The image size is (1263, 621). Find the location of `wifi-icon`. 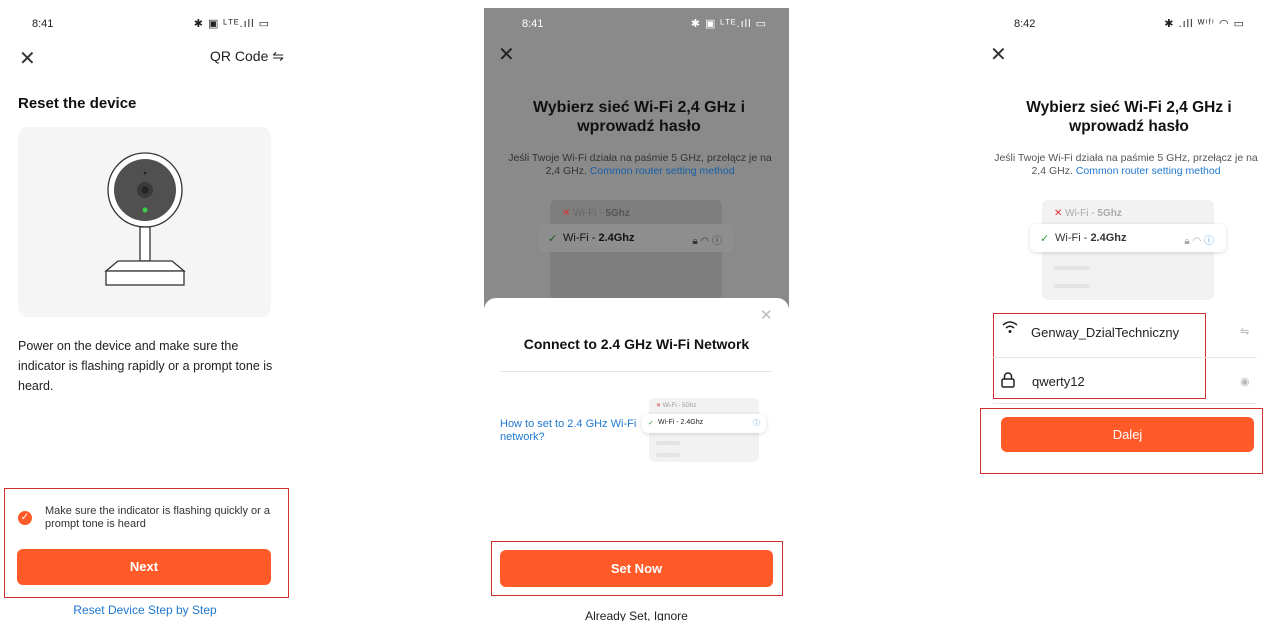

wifi-icon is located at coordinates (1010, 329).